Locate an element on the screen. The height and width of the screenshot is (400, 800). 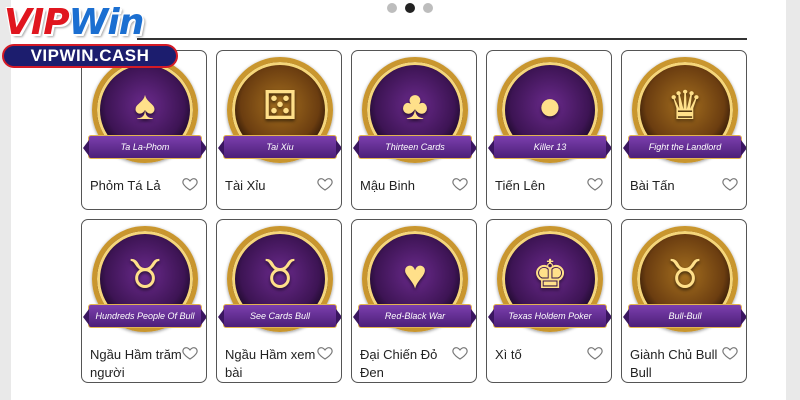
game-card: ♉ See Cards Bull Ngầu Hầm xem bài is located at coordinates (279, 301).